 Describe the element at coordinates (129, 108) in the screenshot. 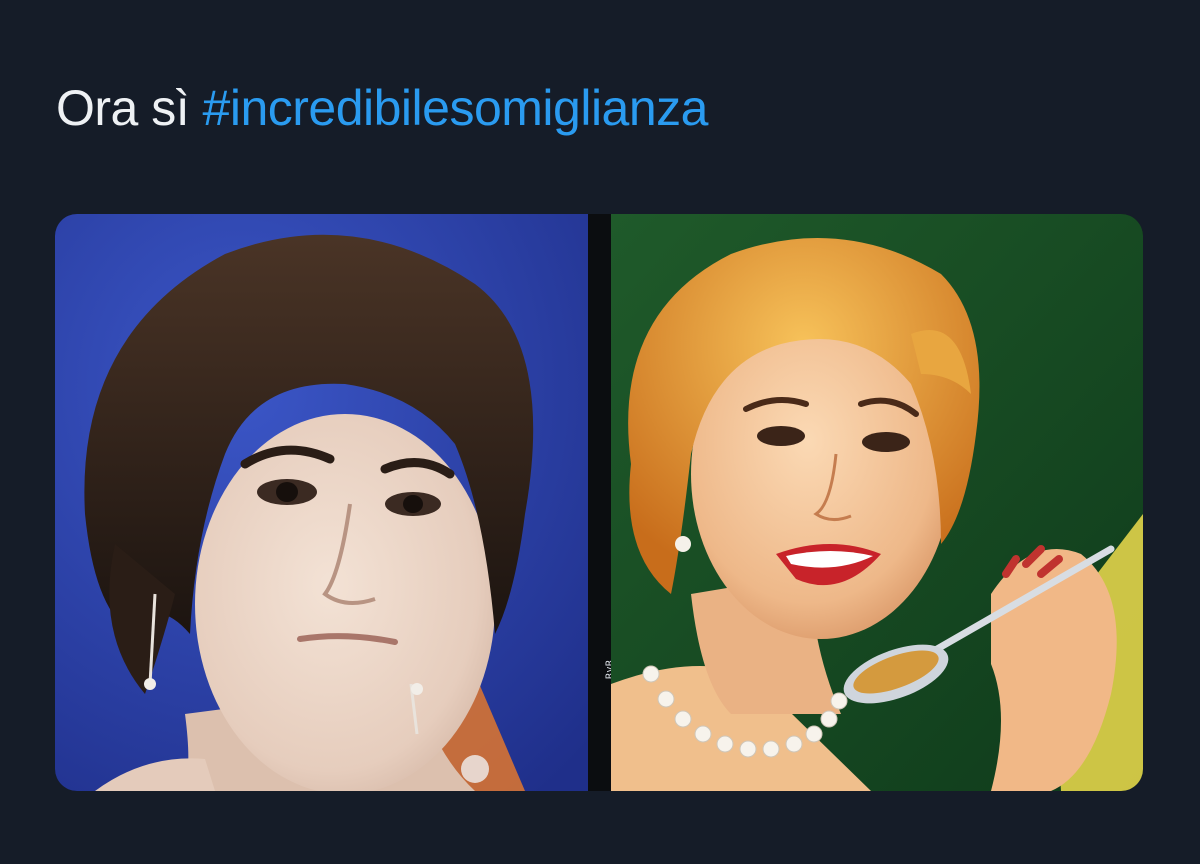

I see `tweet-text-prefix: Ora sì` at that location.